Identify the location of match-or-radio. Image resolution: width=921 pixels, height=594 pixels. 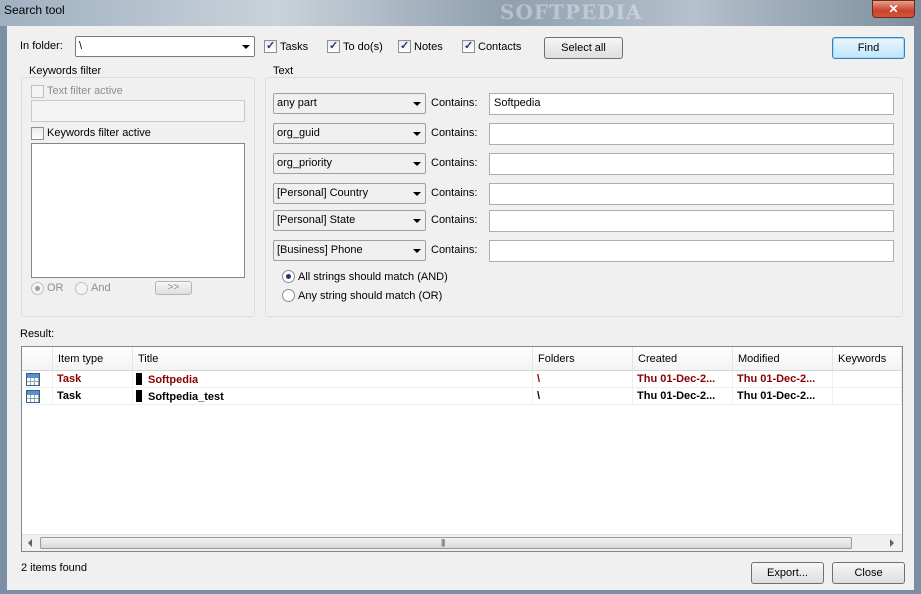
(288, 295).